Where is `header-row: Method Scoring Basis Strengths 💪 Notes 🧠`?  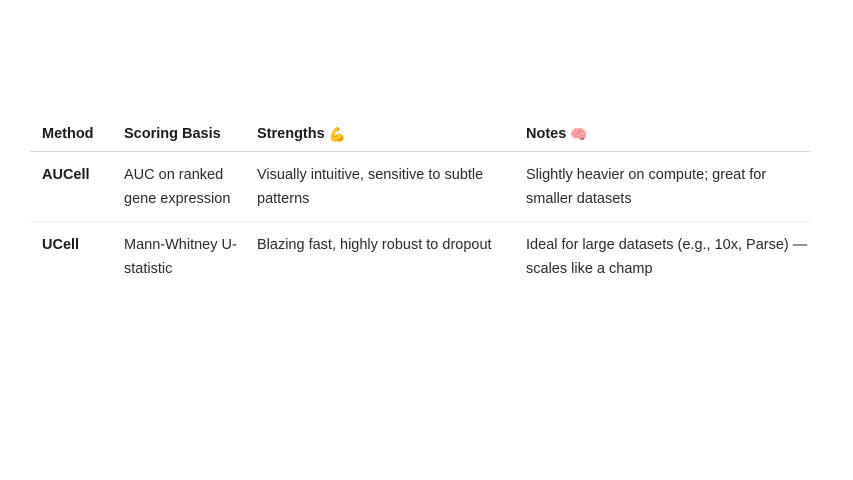 header-row: Method Scoring Basis Strengths 💪 Notes 🧠 is located at coordinates (420, 134).